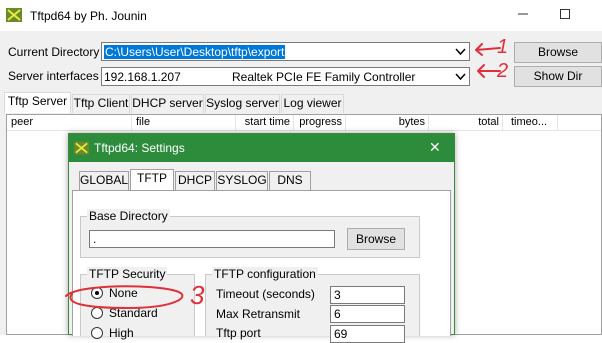  What do you see at coordinates (367, 334) in the screenshot?
I see `tftp-port-input: 69` at bounding box center [367, 334].